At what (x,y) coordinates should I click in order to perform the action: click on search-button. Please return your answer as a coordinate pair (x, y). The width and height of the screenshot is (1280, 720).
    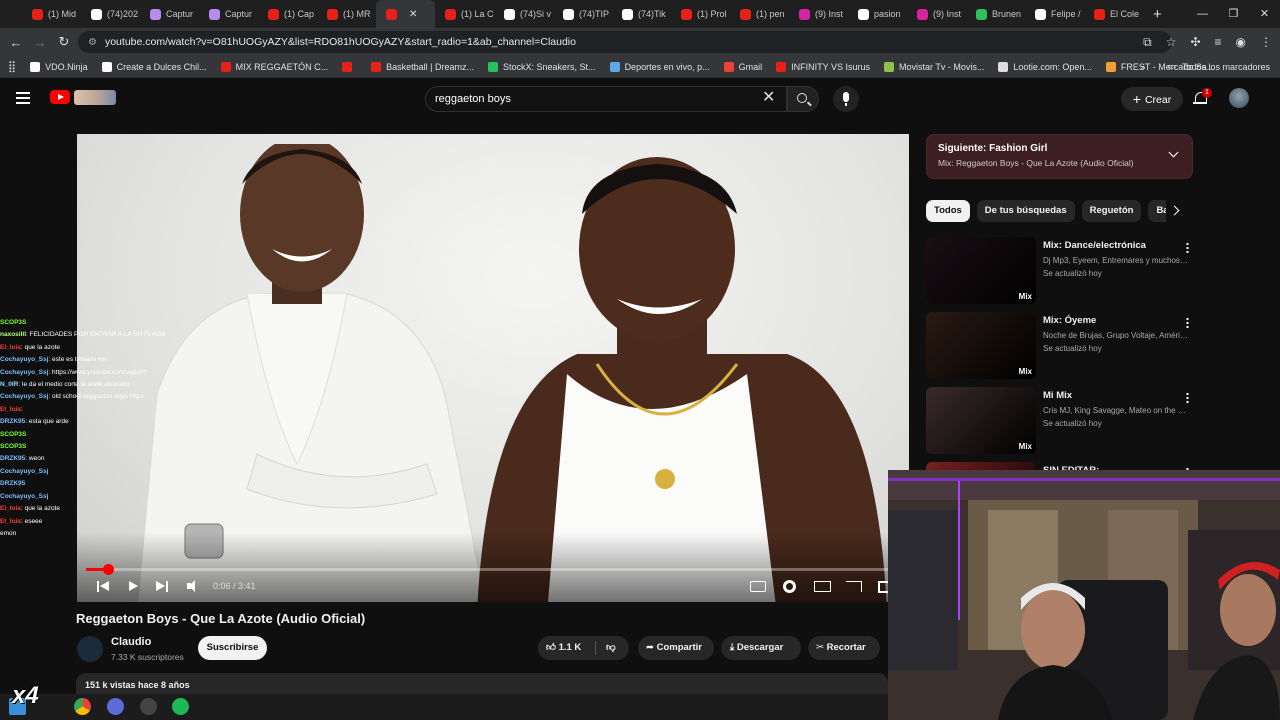
    Looking at the image, I should click on (803, 99).